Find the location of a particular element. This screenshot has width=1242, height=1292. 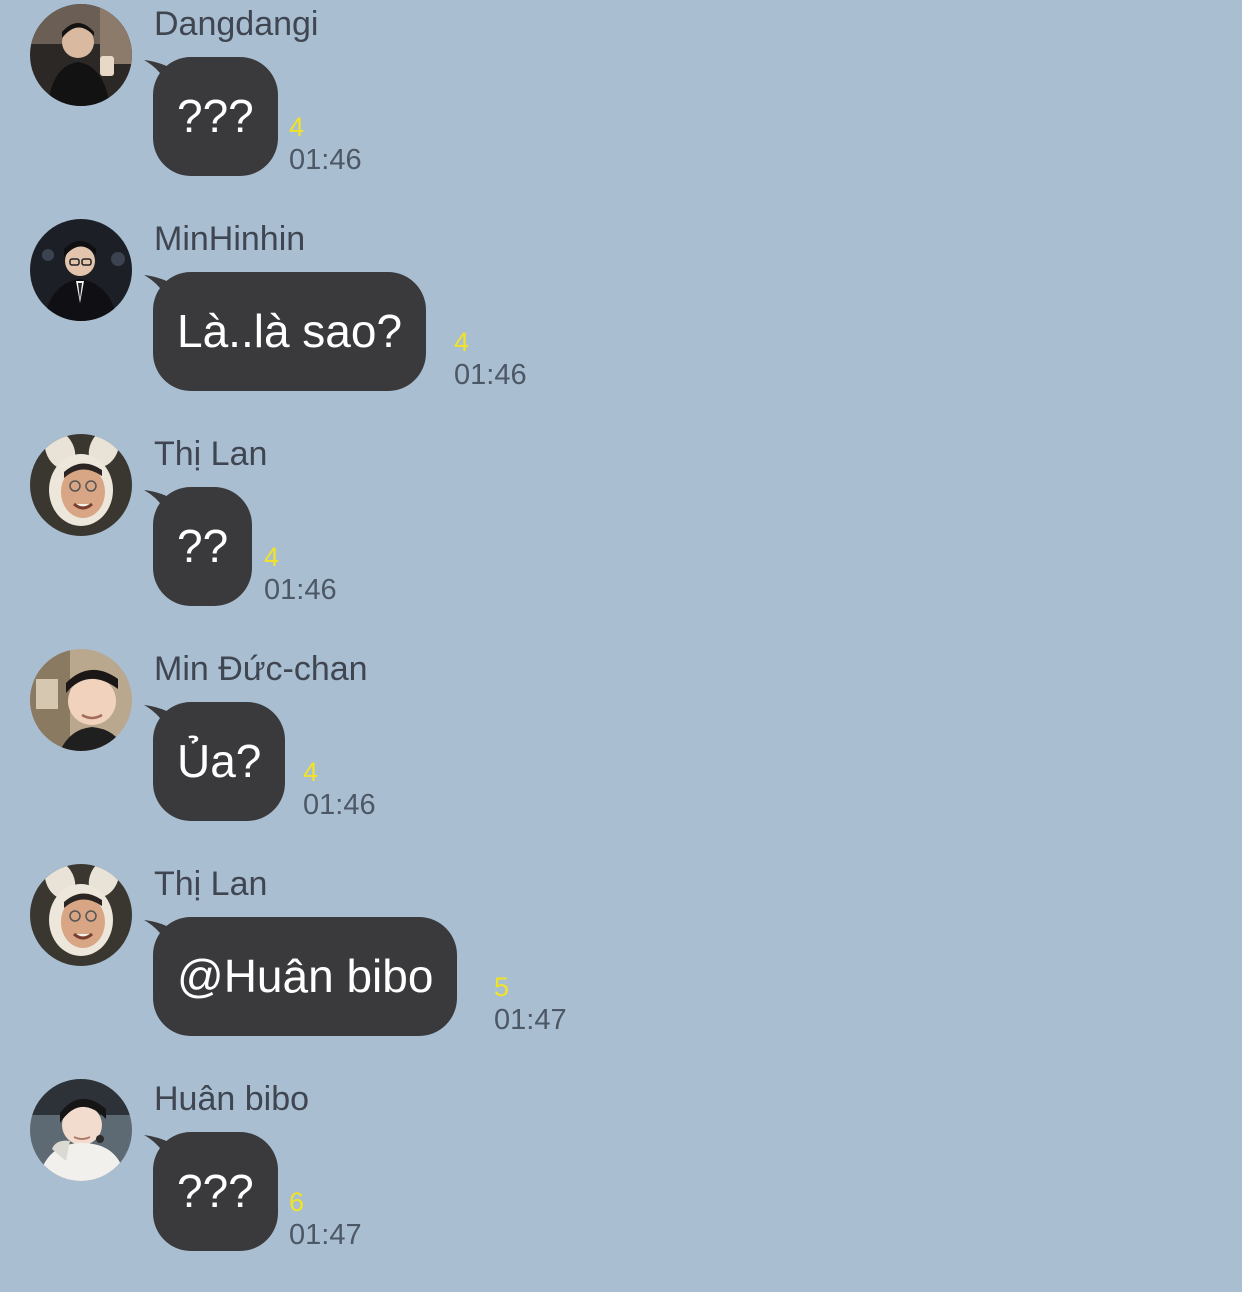

message-bubble: Là..là sao? is located at coordinates (290, 331).